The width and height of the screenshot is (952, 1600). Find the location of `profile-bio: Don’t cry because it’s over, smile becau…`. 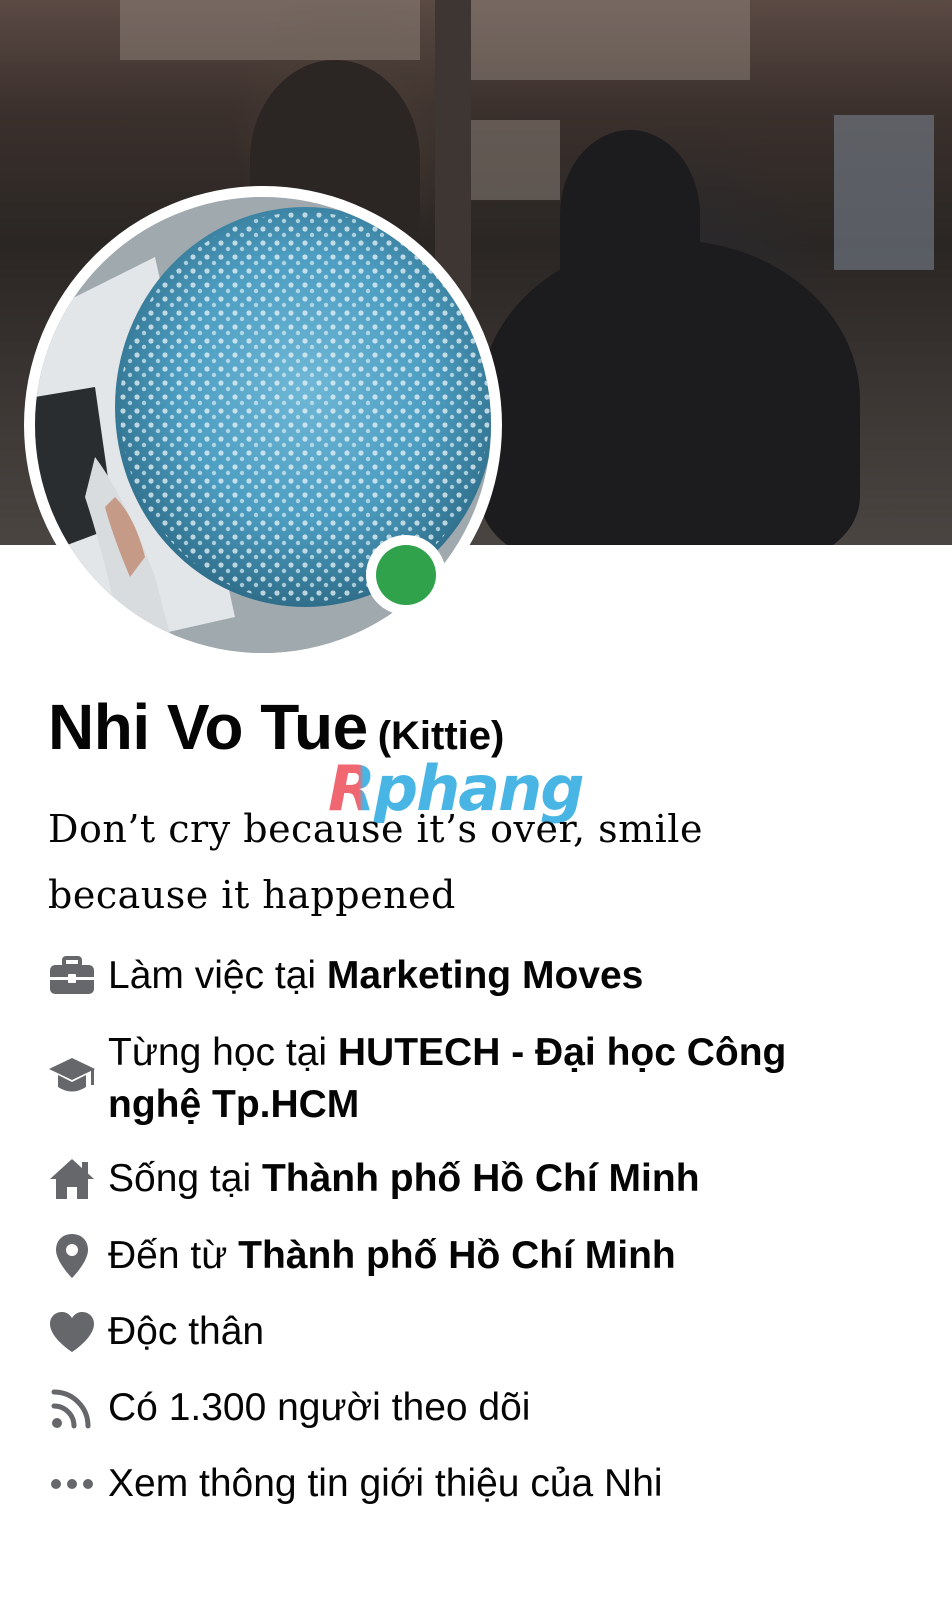

profile-bio: Don’t cry because it’s over, smile becau… is located at coordinates (375, 862).